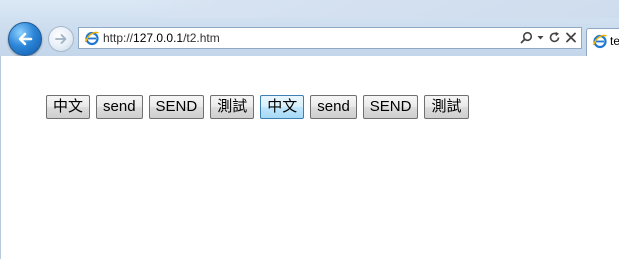  What do you see at coordinates (118, 38) in the screenshot?
I see `url-scheme: http://` at bounding box center [118, 38].